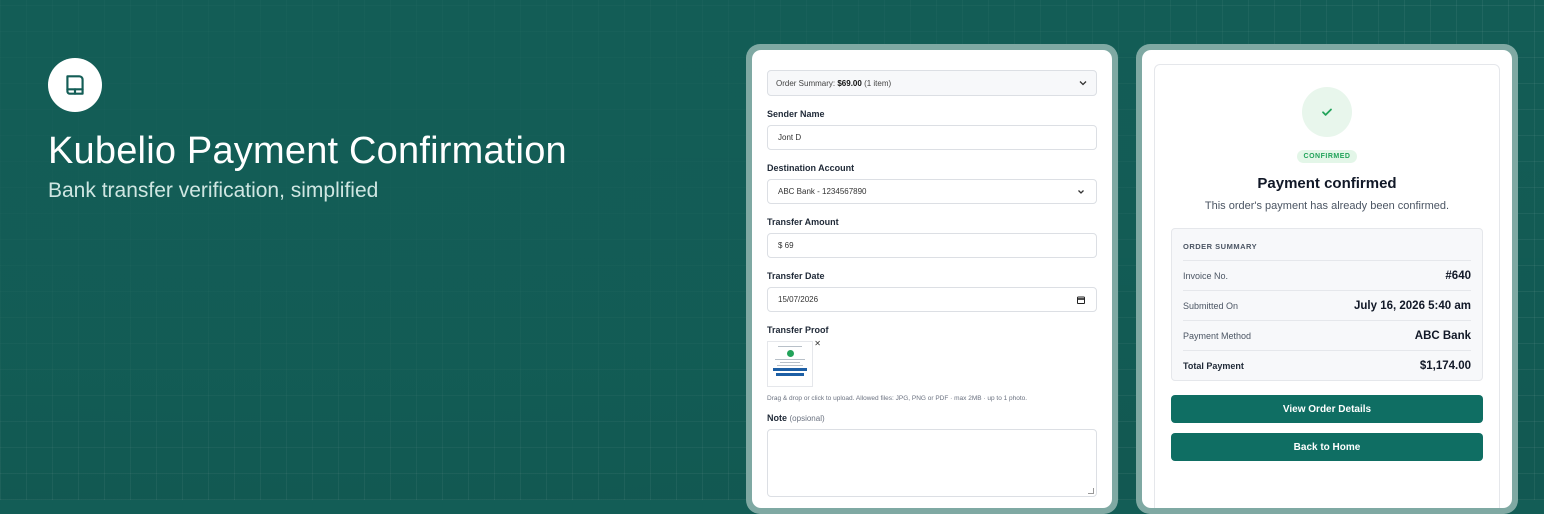 This screenshot has height=514, width=1544. Describe the element at coordinates (1442, 335) in the screenshot. I see `summary-value: ABC Bank` at that location.